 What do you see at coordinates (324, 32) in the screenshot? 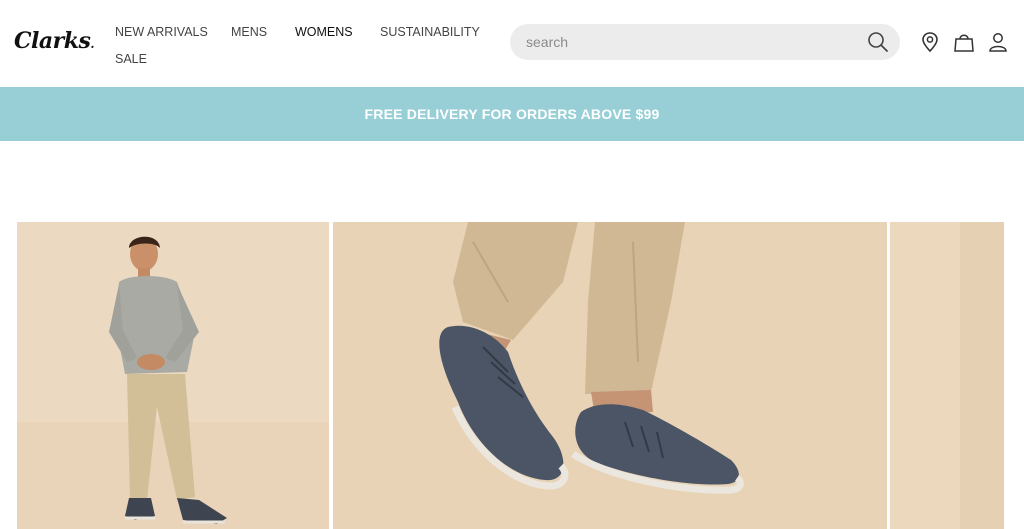
I see `nav-womens: WOMENS` at bounding box center [324, 32].